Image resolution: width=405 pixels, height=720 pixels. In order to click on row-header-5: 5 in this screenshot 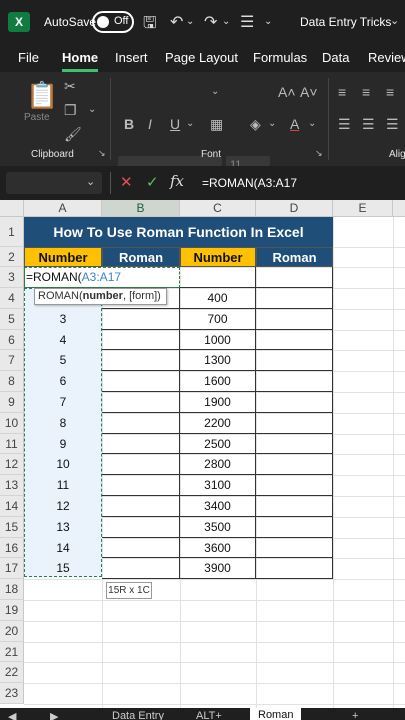, I will do `click(12, 319)`.